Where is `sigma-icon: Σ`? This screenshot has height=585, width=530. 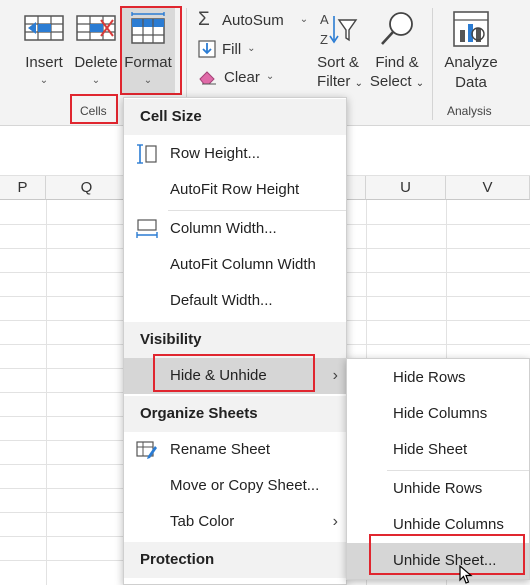 sigma-icon: Σ is located at coordinates (204, 19).